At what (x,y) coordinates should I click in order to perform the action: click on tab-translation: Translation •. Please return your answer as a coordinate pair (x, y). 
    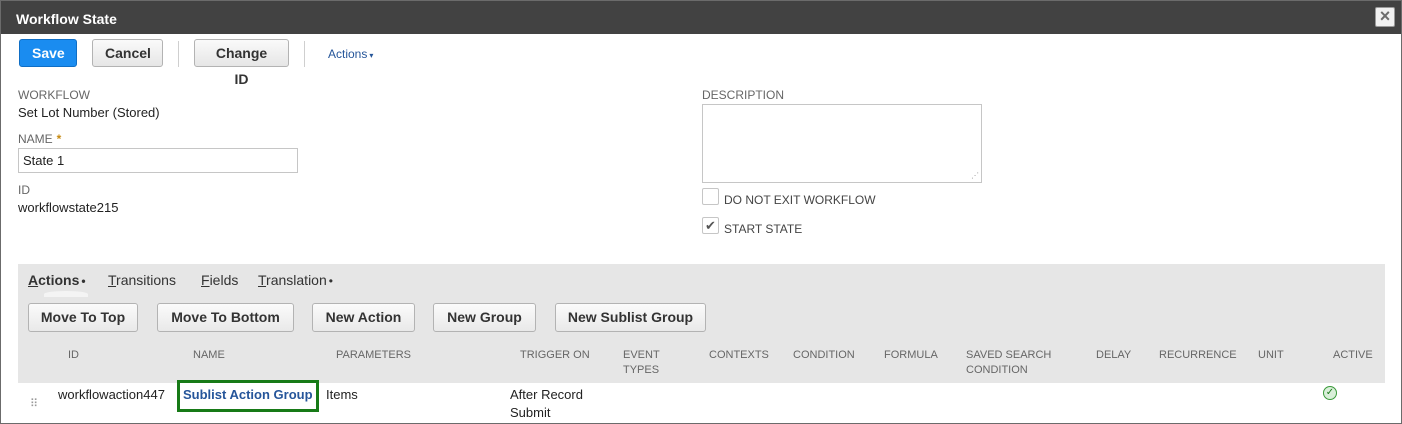
    Looking at the image, I should click on (295, 280).